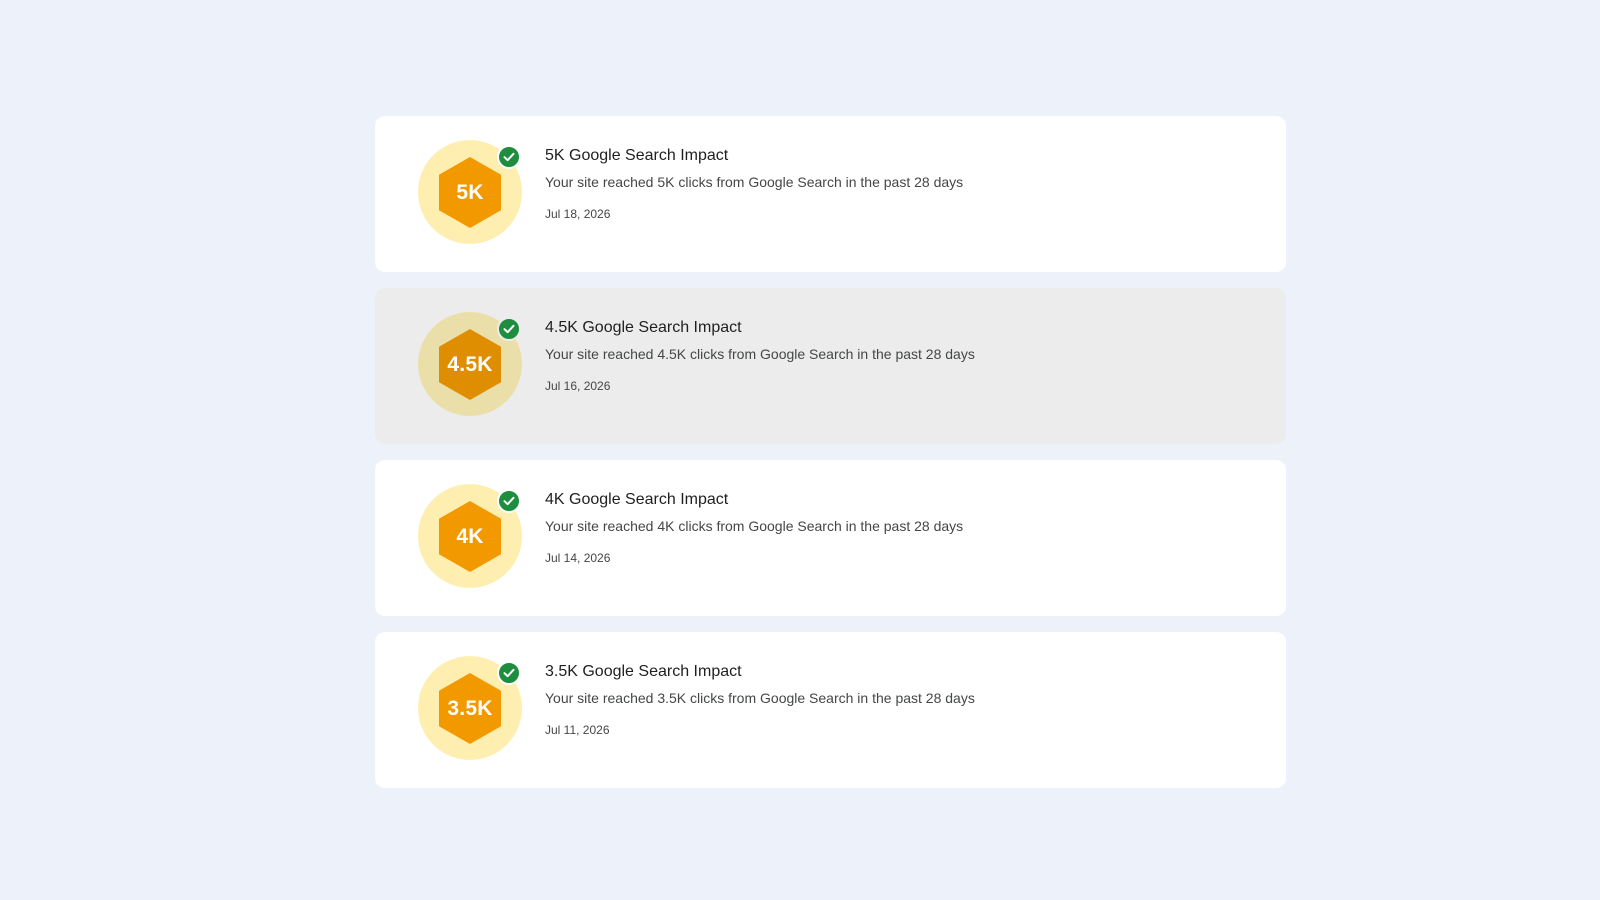 This screenshot has width=1600, height=900. Describe the element at coordinates (643, 671) in the screenshot. I see `achievement-title: 3.5K Google Search Impact` at that location.